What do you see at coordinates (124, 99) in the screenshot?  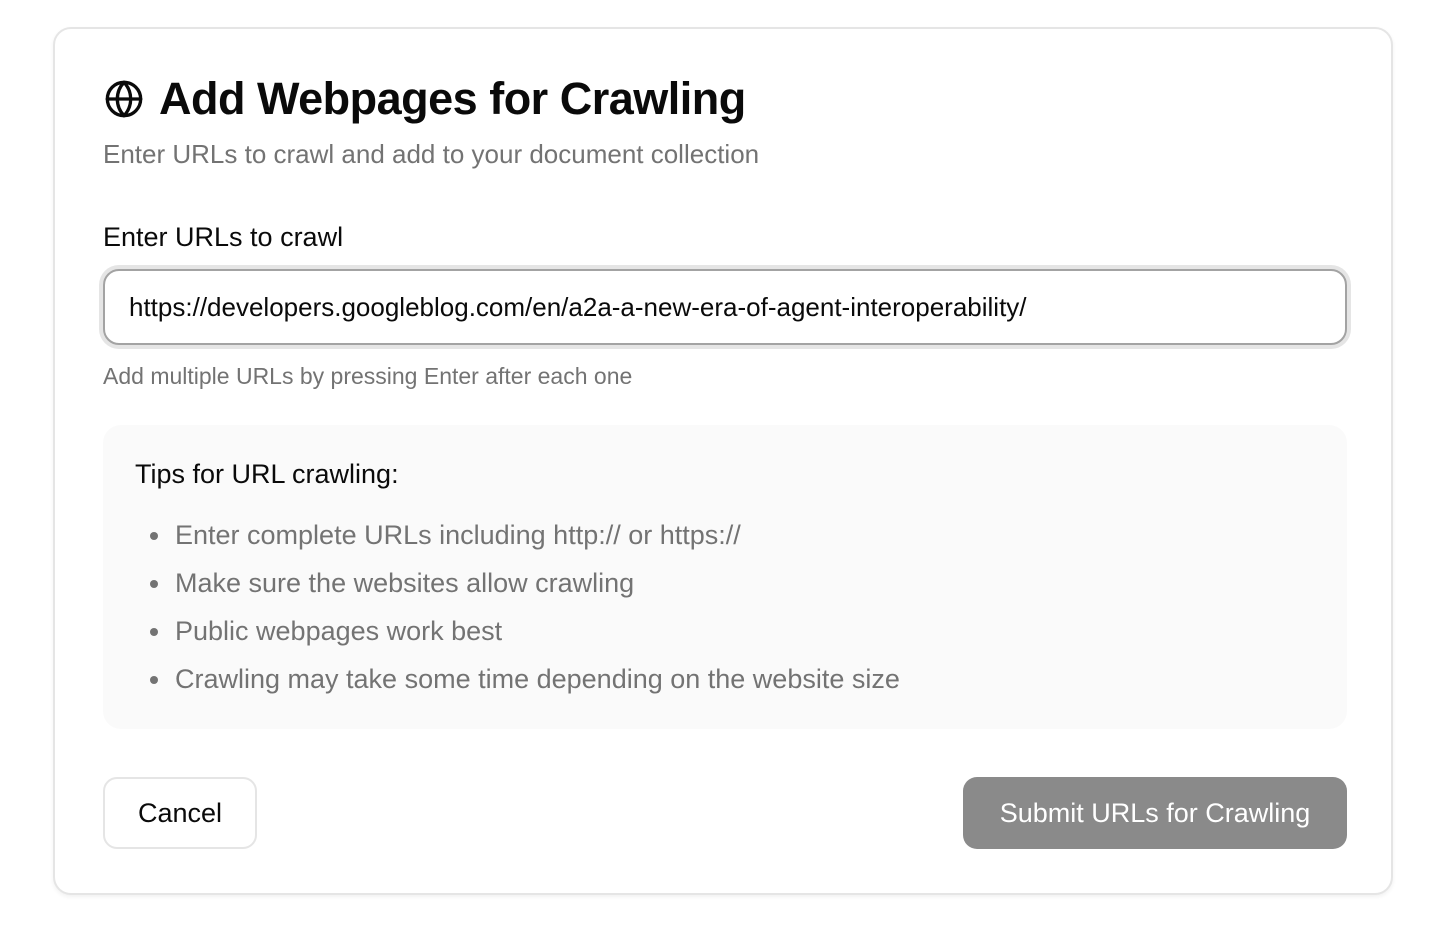 I see `globe-icon` at bounding box center [124, 99].